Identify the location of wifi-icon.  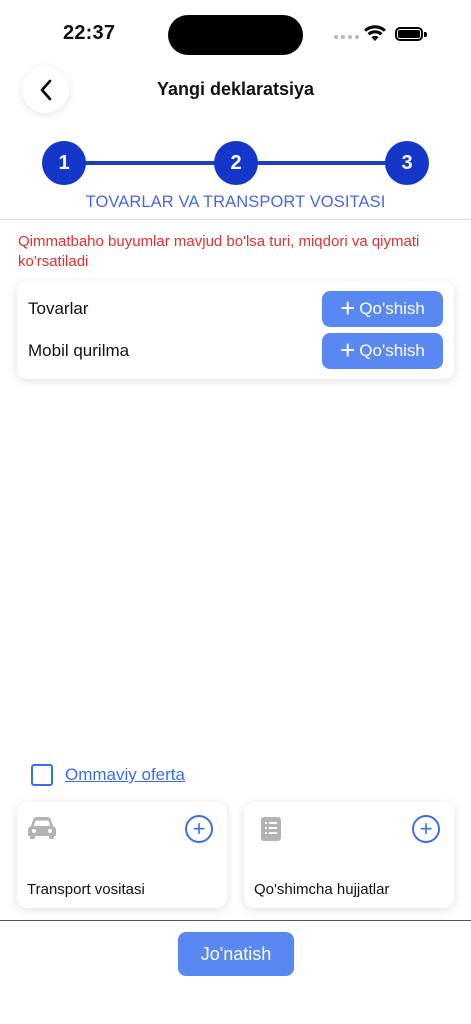
(375, 33).